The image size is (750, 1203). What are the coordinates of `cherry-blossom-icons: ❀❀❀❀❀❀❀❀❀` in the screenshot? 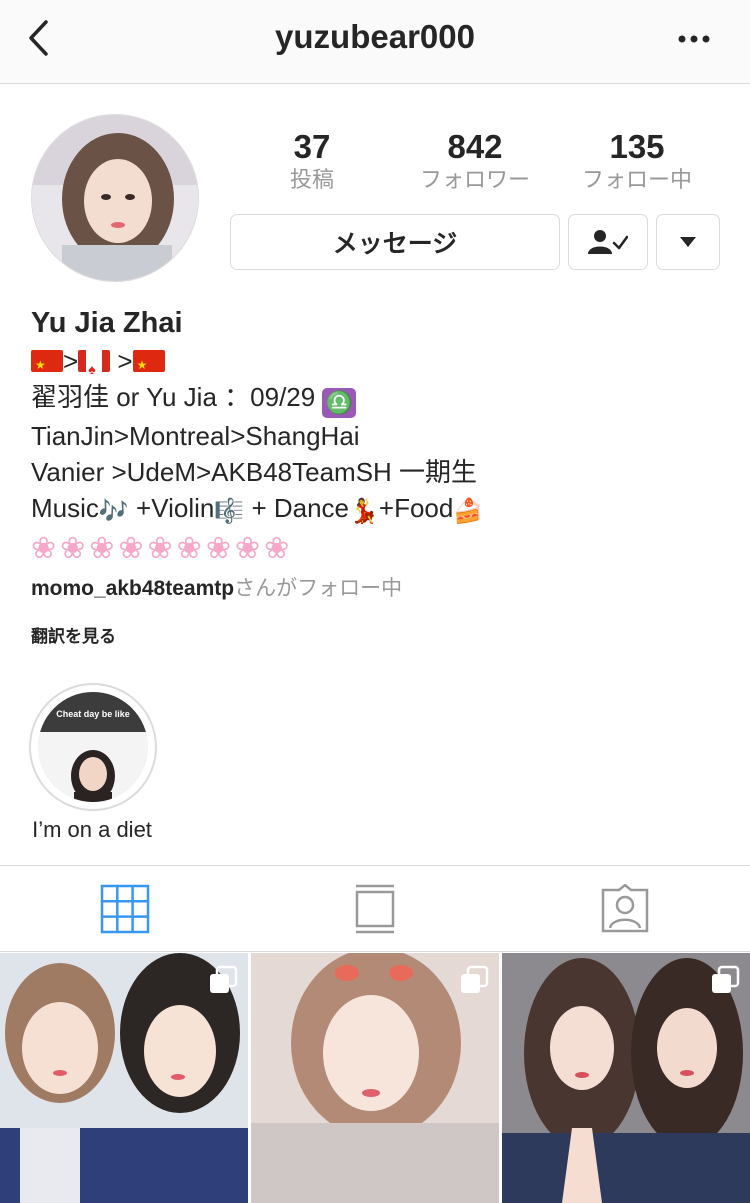 It's located at (162, 548).